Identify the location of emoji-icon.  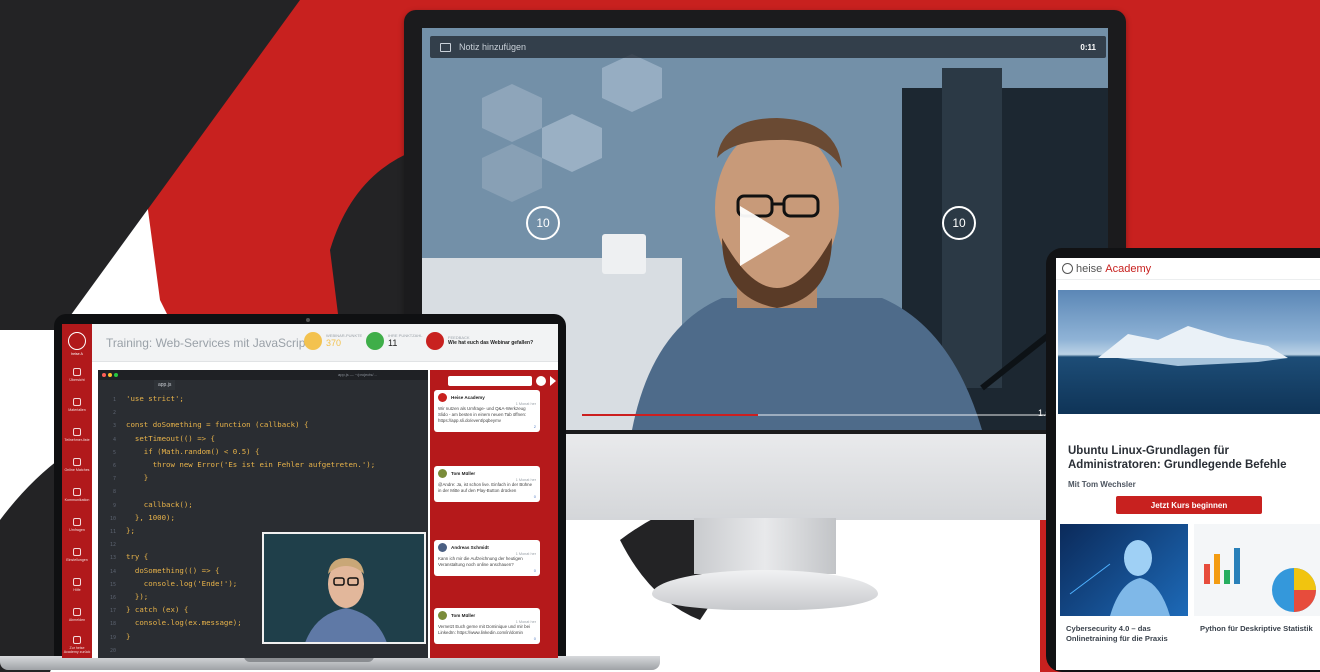
(541, 381).